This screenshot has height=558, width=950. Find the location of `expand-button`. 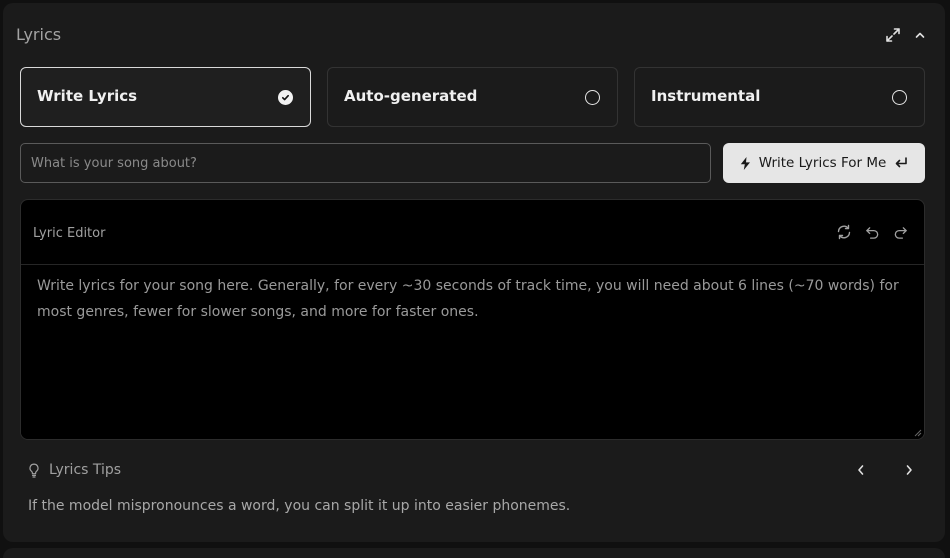

expand-button is located at coordinates (893, 35).